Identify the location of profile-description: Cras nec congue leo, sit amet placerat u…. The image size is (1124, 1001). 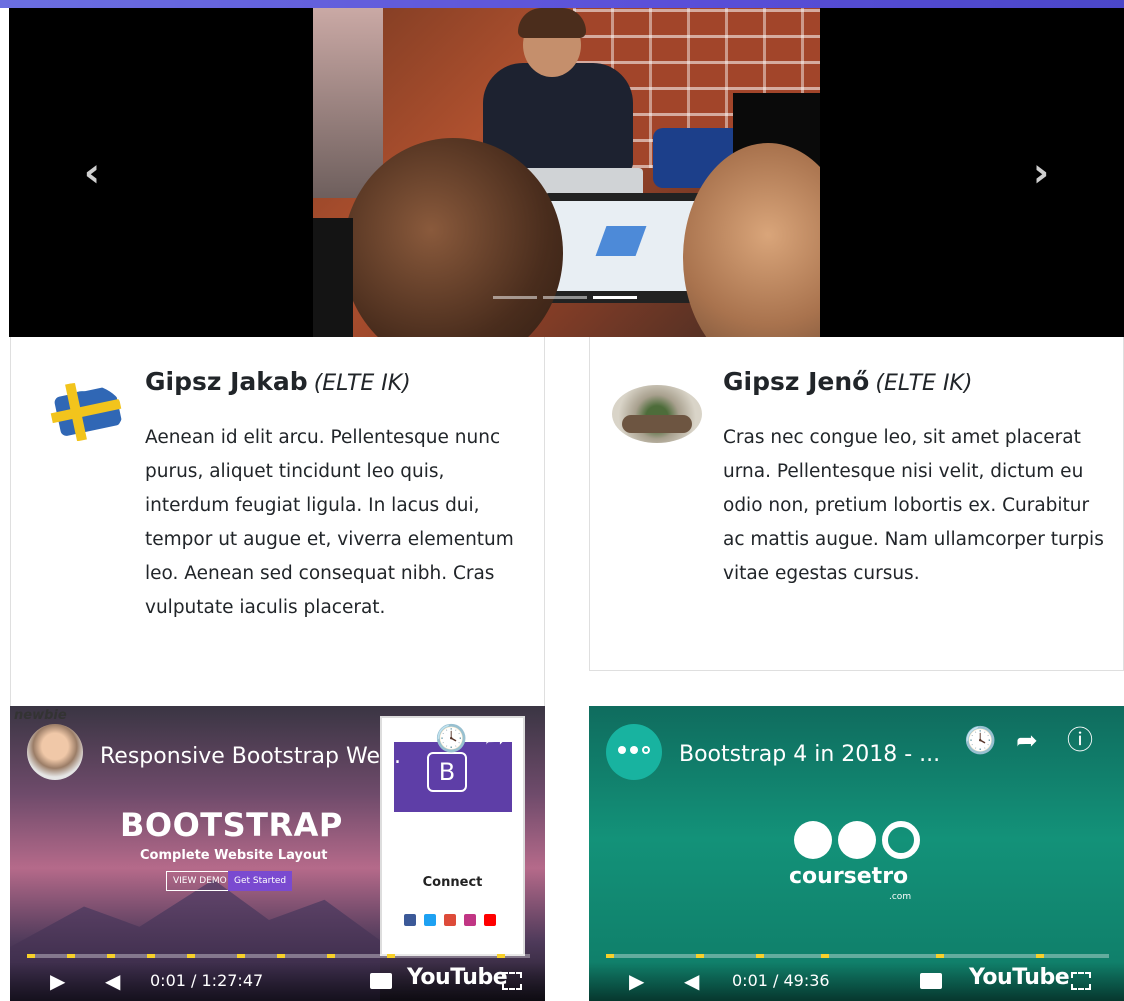
(913, 505).